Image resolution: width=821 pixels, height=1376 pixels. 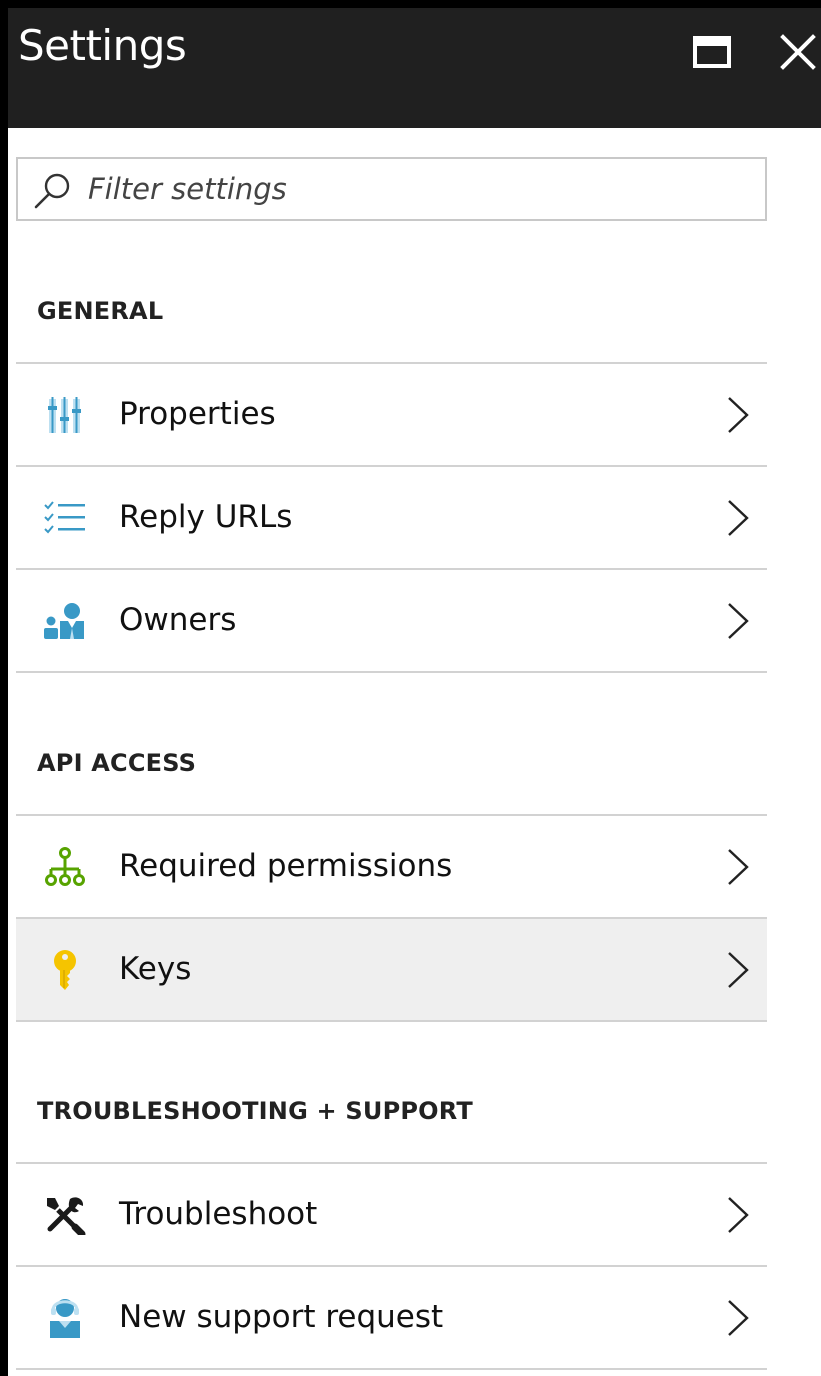 What do you see at coordinates (391, 620) in the screenshot?
I see `menu-item-owners: Owners` at bounding box center [391, 620].